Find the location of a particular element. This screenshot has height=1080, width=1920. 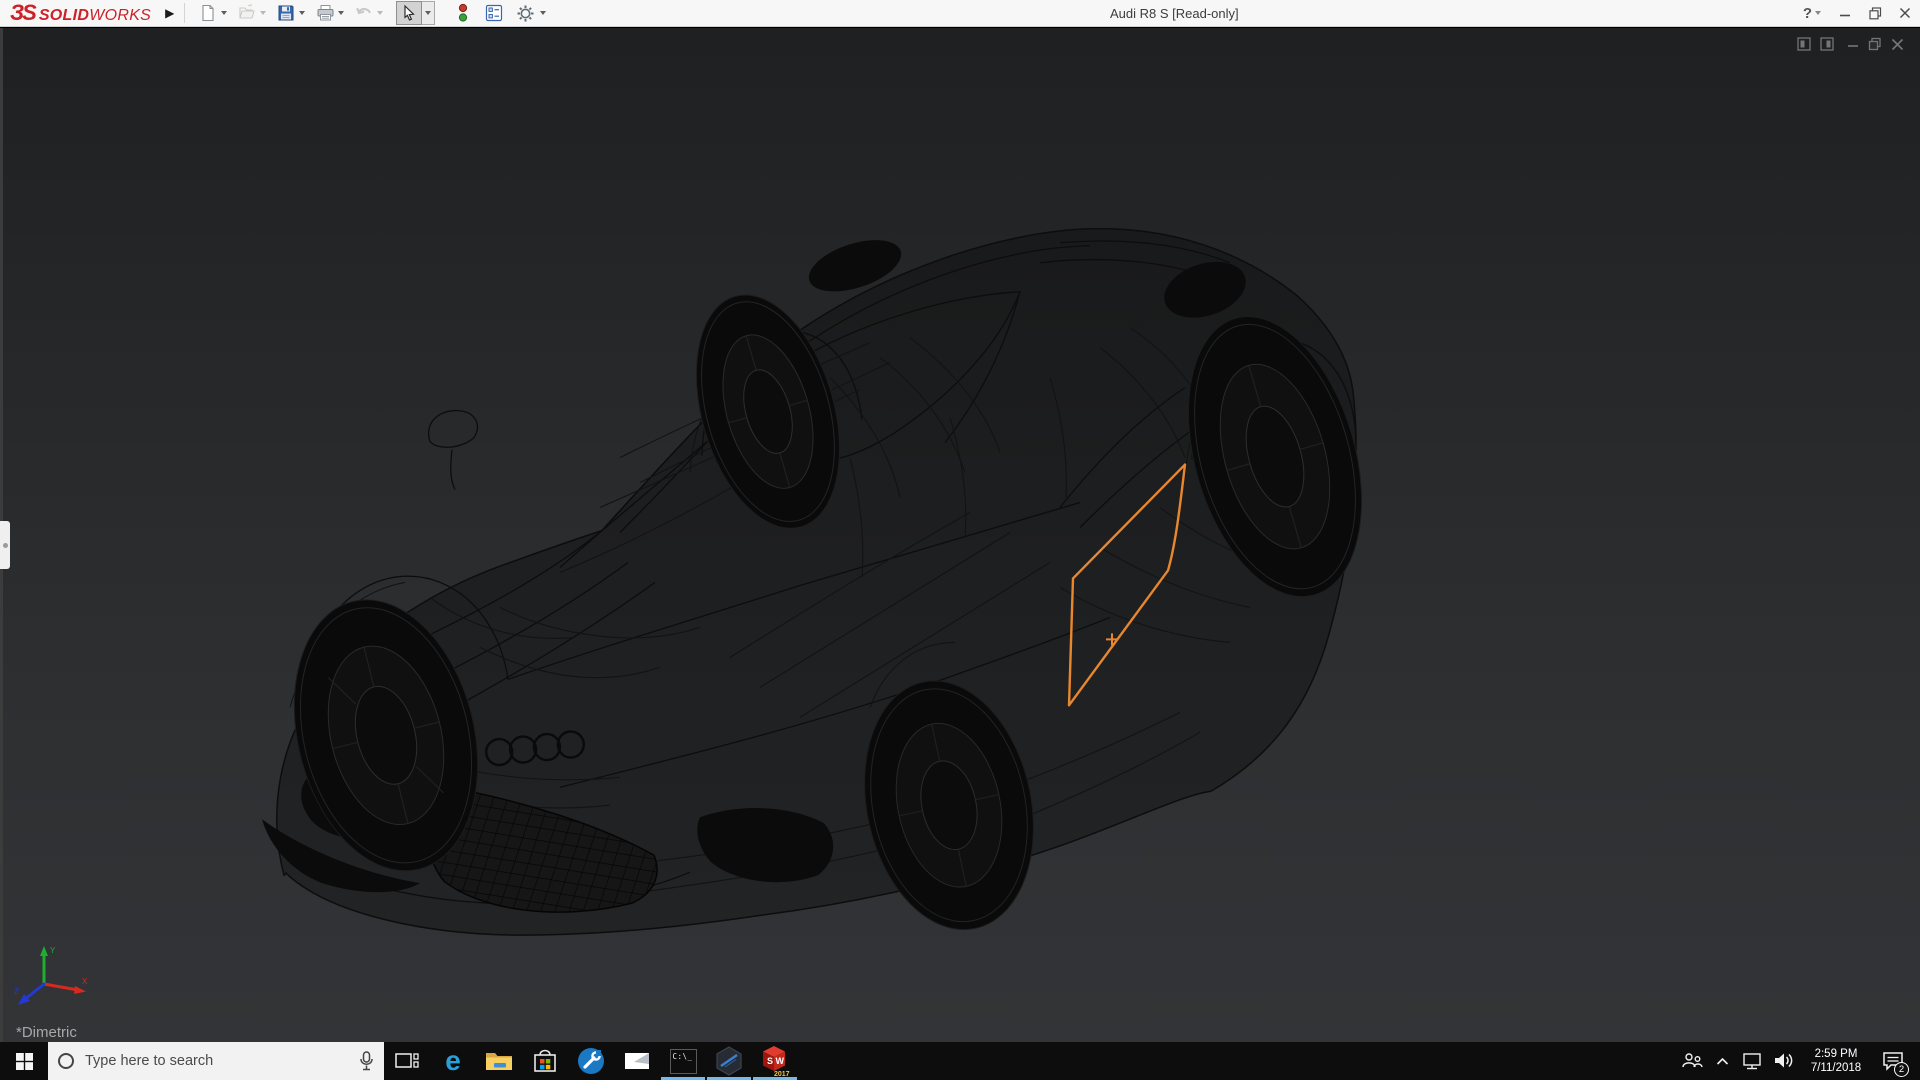

orientation-triad: Y X Z is located at coordinates (51, 975).